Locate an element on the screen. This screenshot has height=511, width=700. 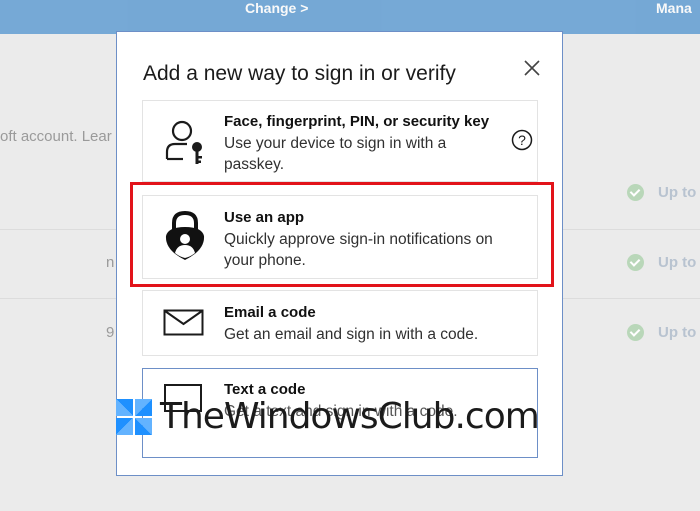
windows-logo-icon is located at coordinates (134, 416).